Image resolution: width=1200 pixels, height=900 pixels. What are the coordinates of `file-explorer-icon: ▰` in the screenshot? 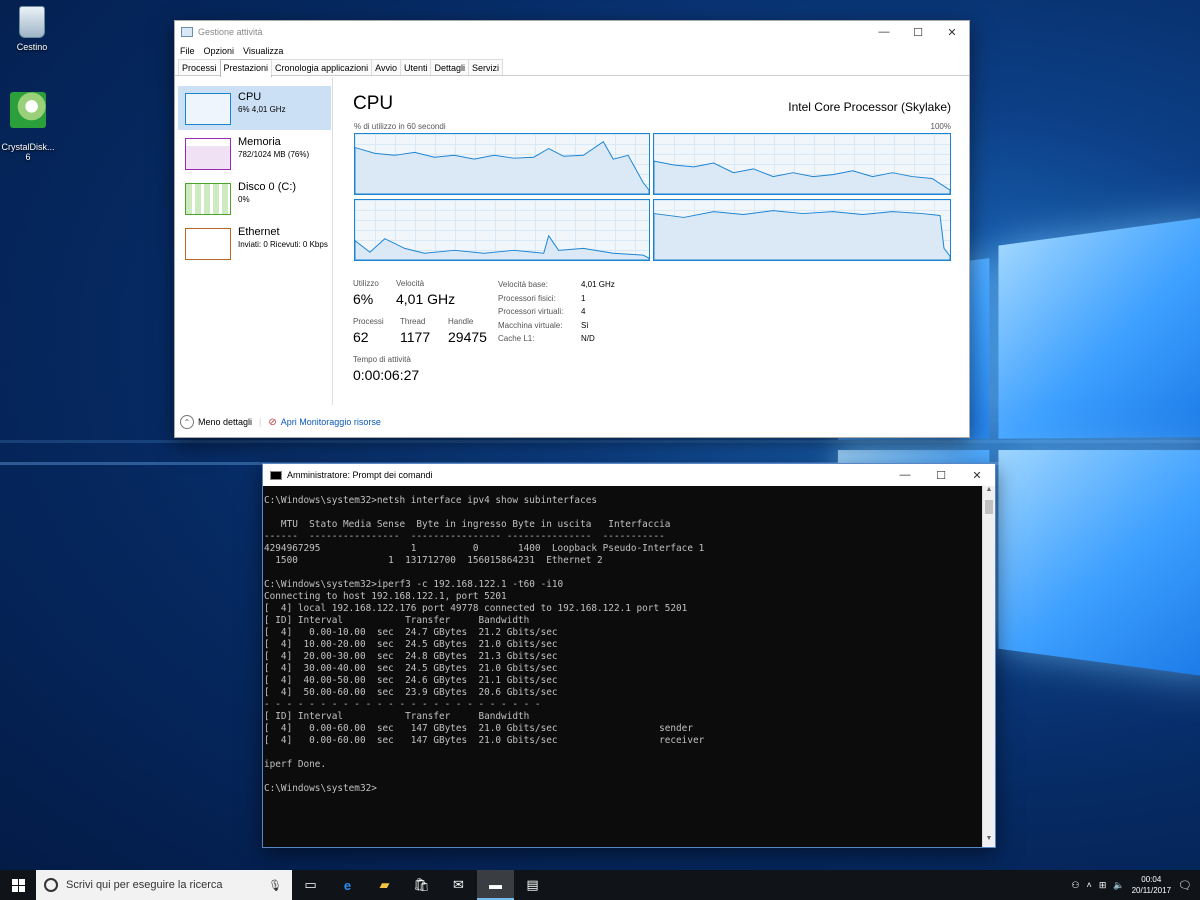 It's located at (384, 885).